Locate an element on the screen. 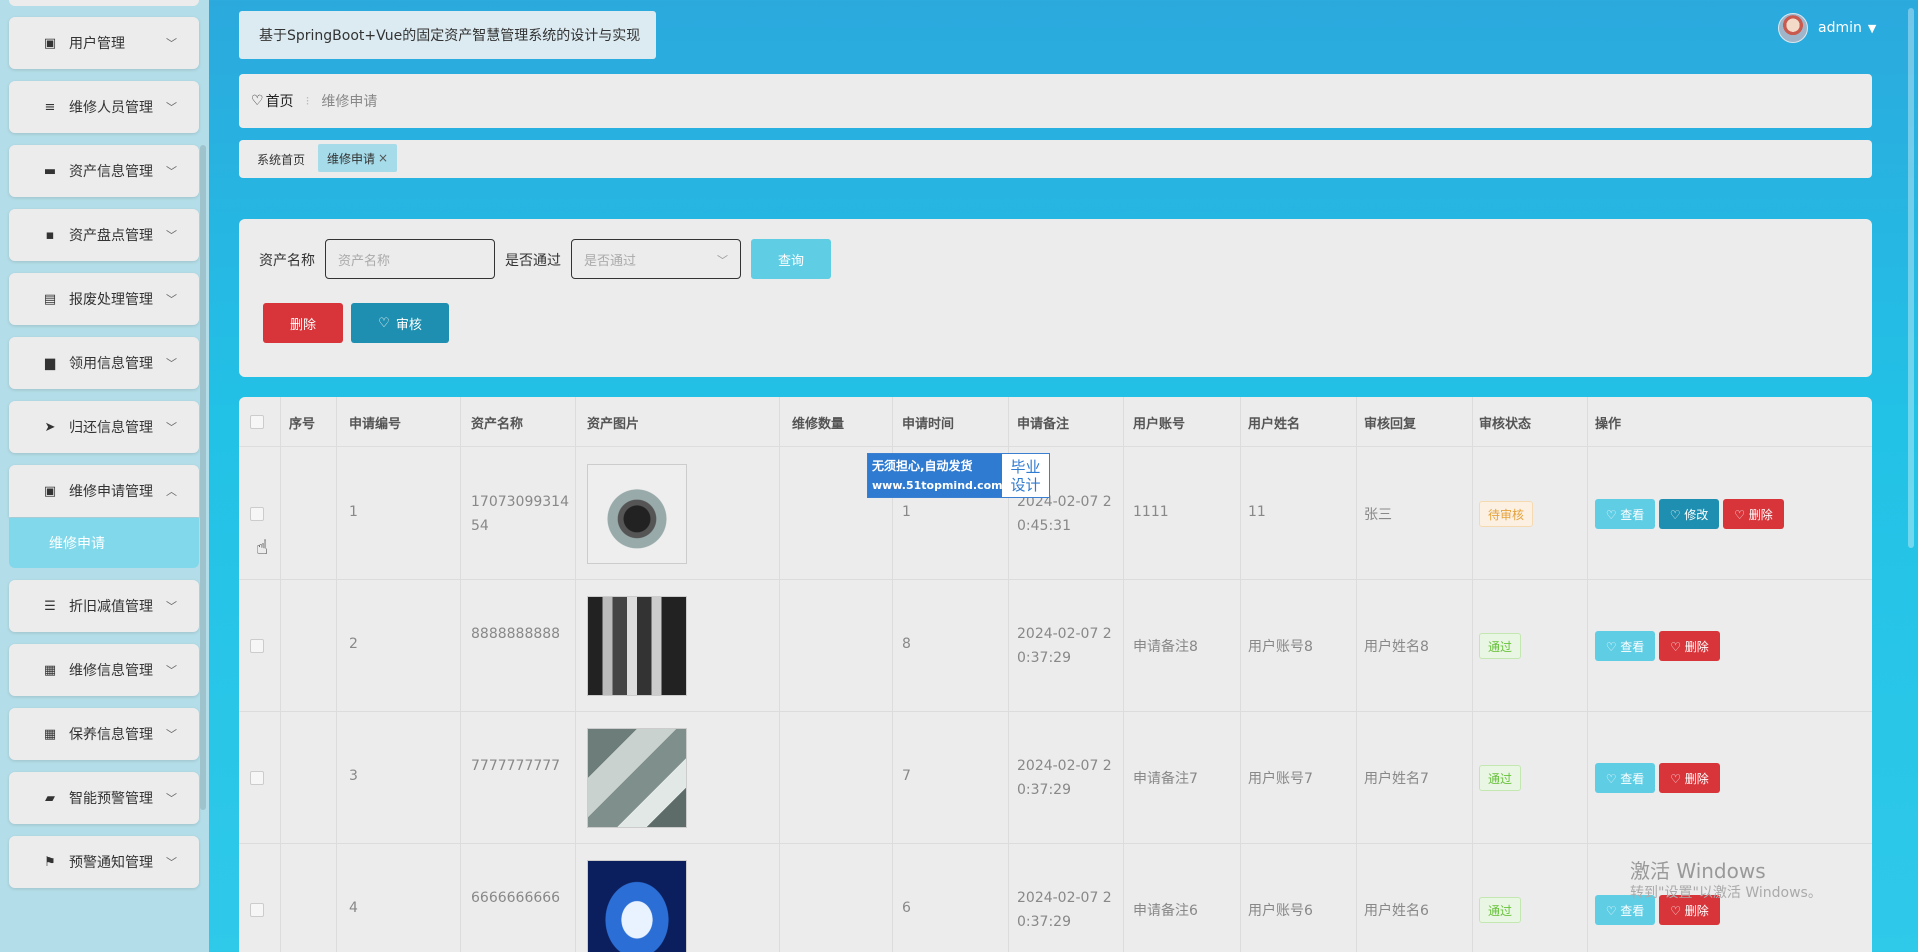 The width and height of the screenshot is (1918, 952). breadcrumb-home-label: 首页 is located at coordinates (280, 101).